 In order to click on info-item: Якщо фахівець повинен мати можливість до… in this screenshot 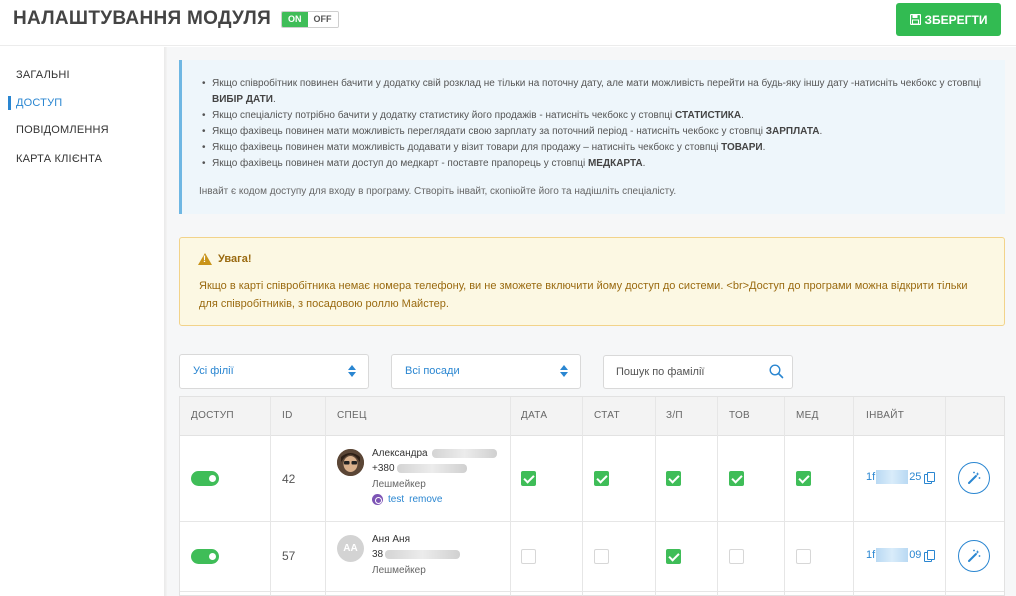, I will do `click(597, 148)`.